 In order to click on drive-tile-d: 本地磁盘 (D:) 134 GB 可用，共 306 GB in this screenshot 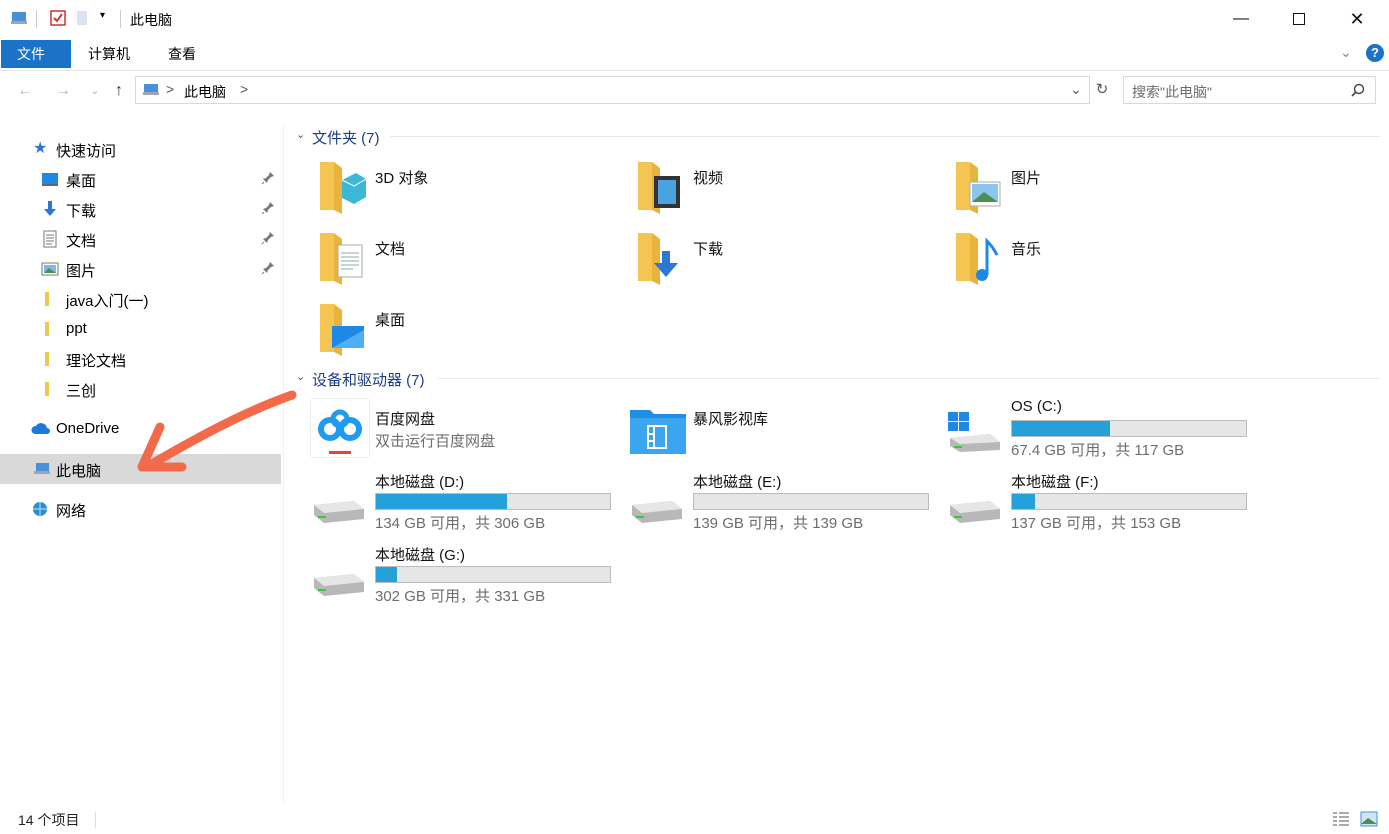, I will do `click(465, 506)`.